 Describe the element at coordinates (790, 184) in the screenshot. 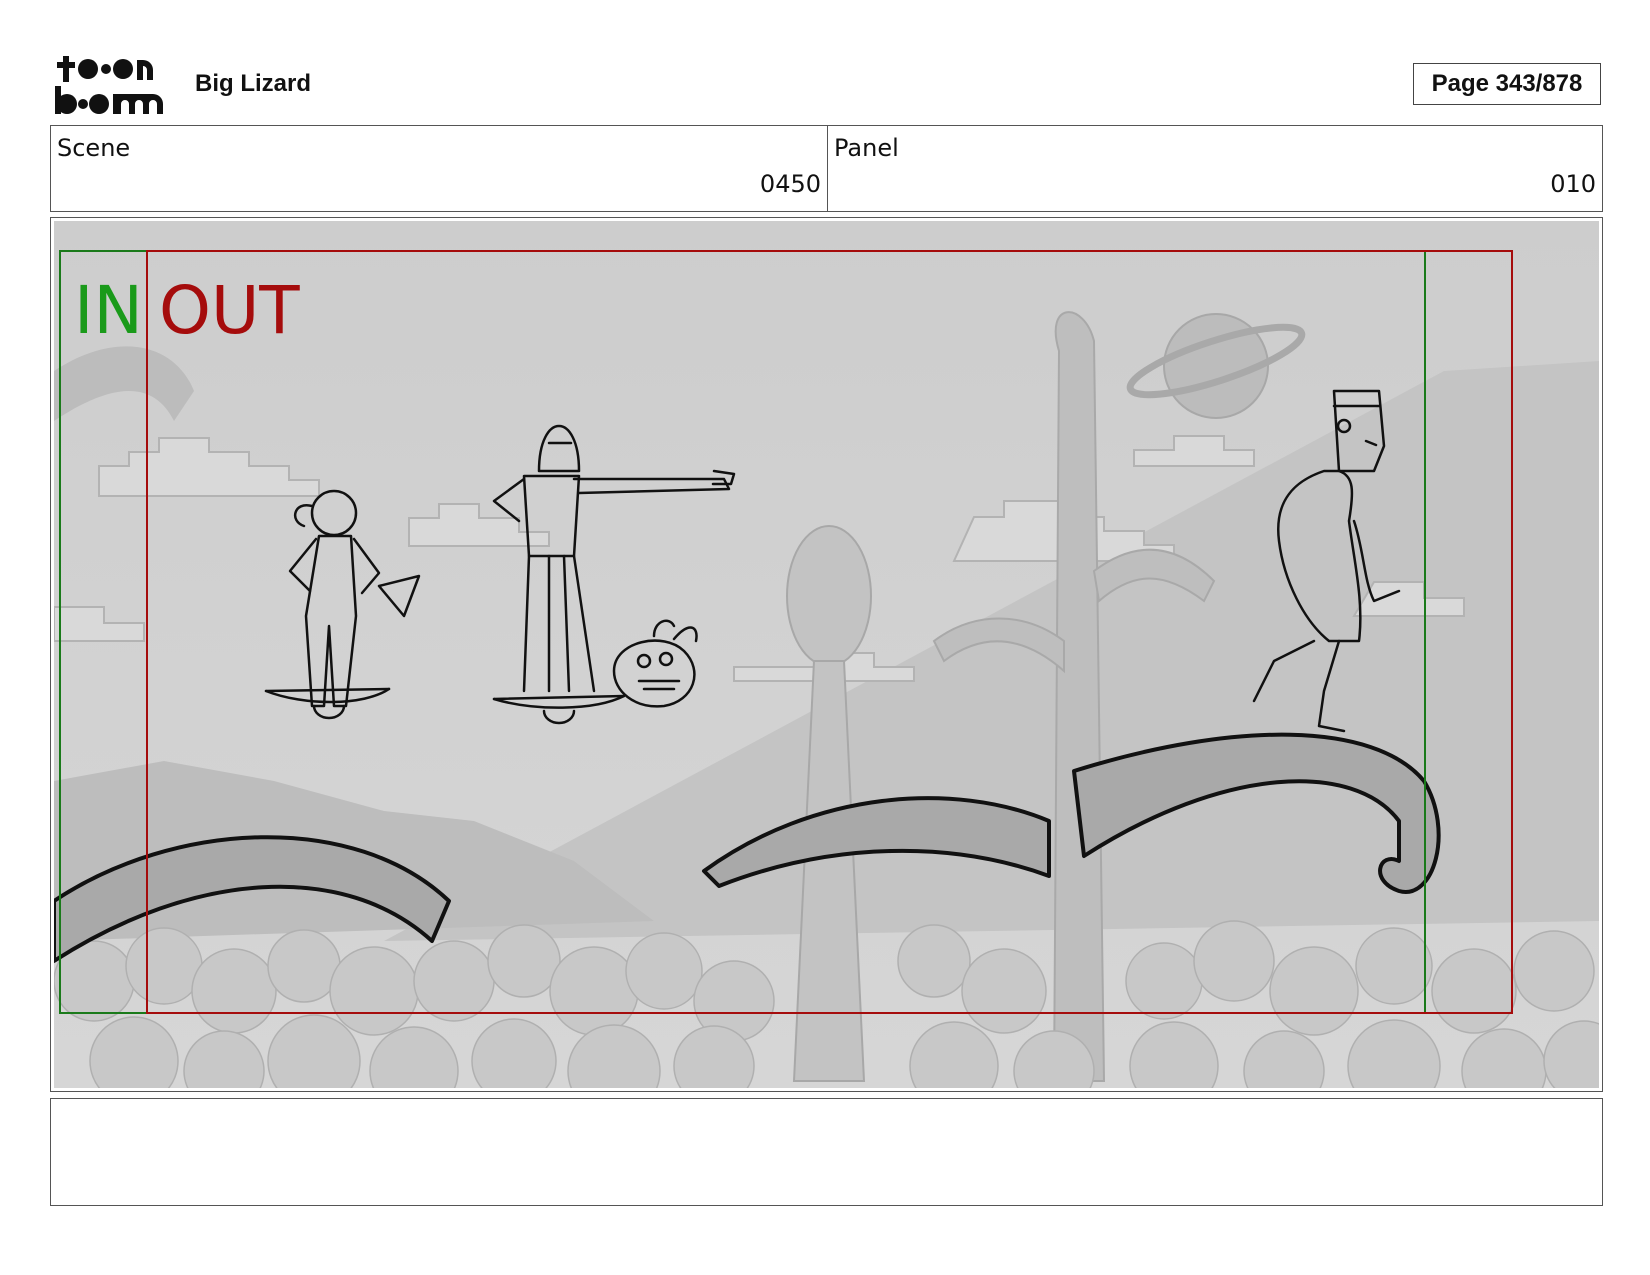

I see `scene-value: 0450` at that location.